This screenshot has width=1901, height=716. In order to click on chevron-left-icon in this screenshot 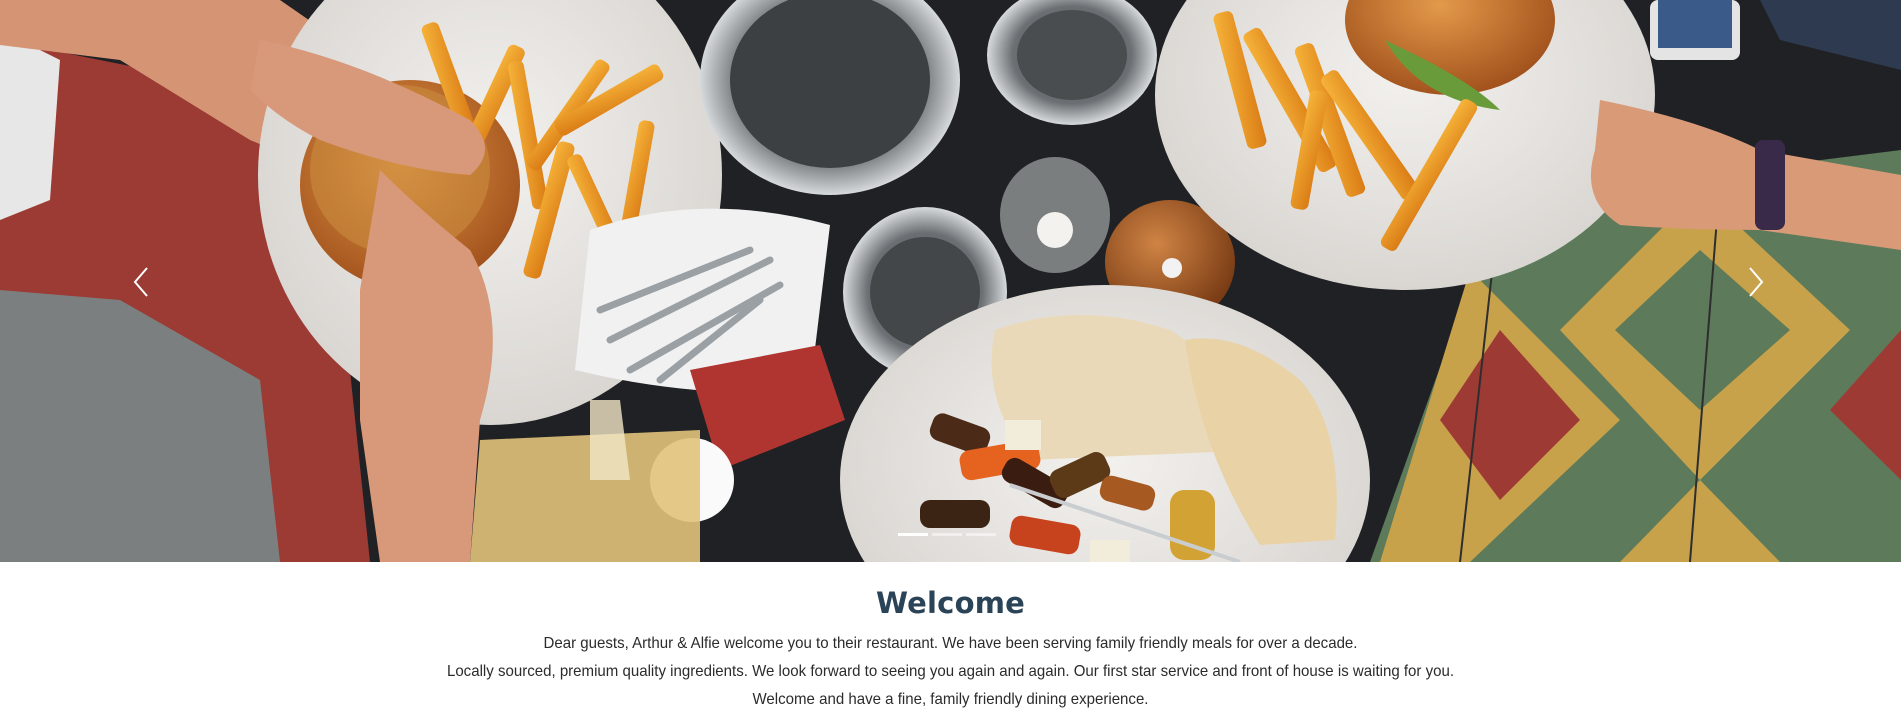, I will do `click(140, 282)`.